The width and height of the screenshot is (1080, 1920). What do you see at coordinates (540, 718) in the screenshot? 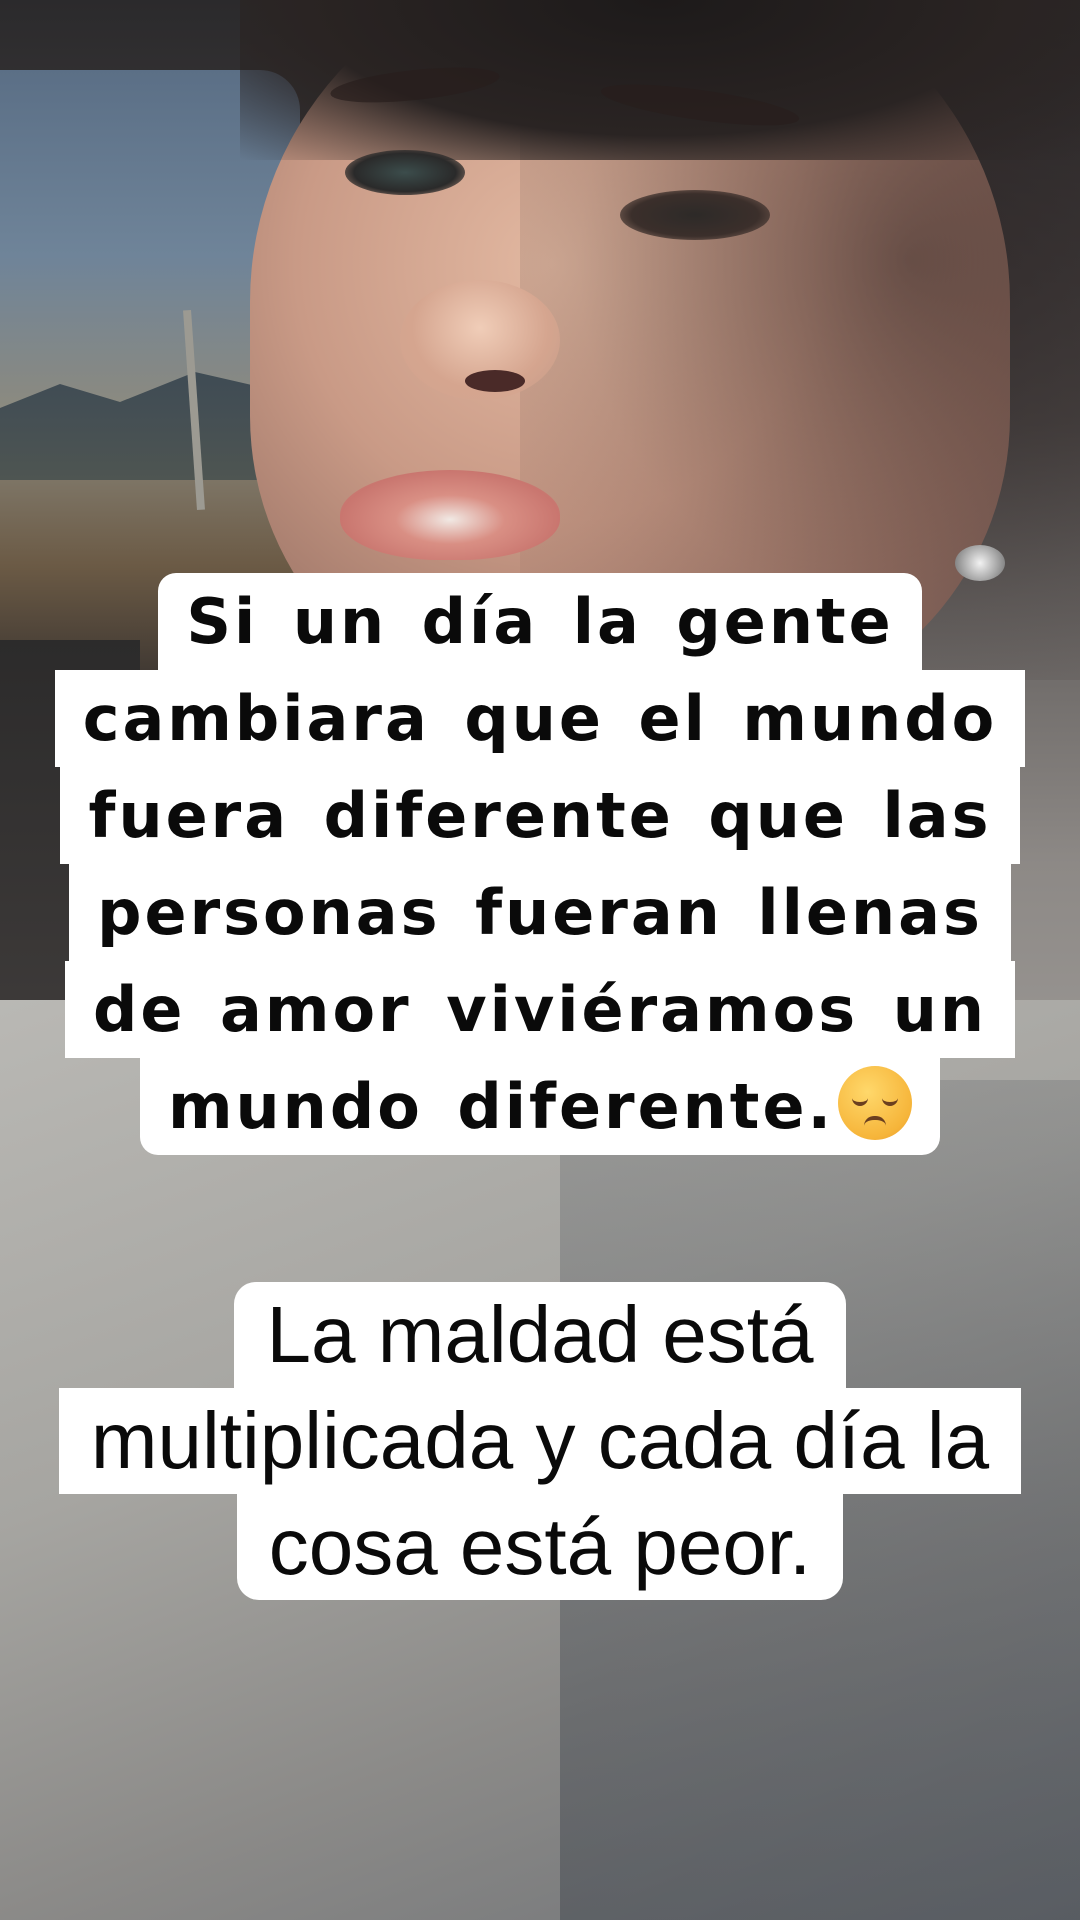
I see `caption-top-line: cambiara que el mundo` at bounding box center [540, 718].